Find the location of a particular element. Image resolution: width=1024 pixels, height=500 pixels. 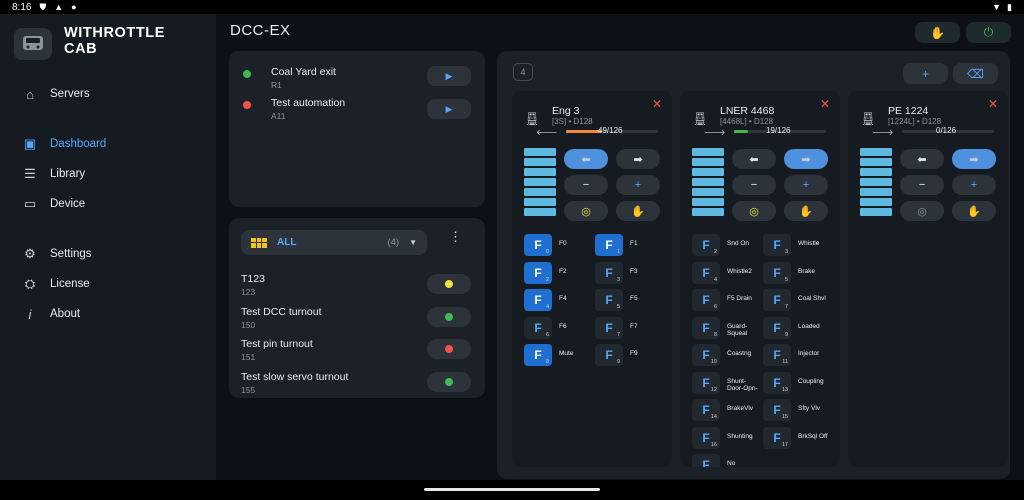

add-throttle-button: + is located at coordinates (925, 73).